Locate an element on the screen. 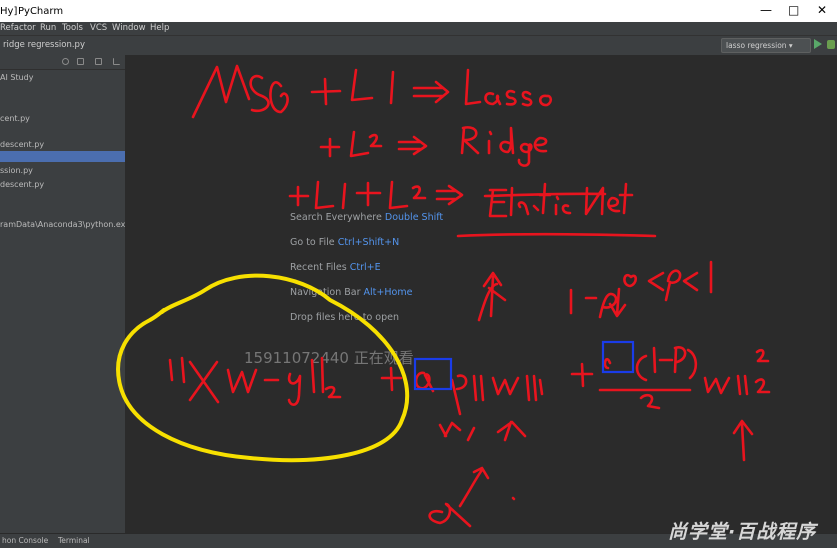  terminal-tab: Terminal is located at coordinates (74, 540).